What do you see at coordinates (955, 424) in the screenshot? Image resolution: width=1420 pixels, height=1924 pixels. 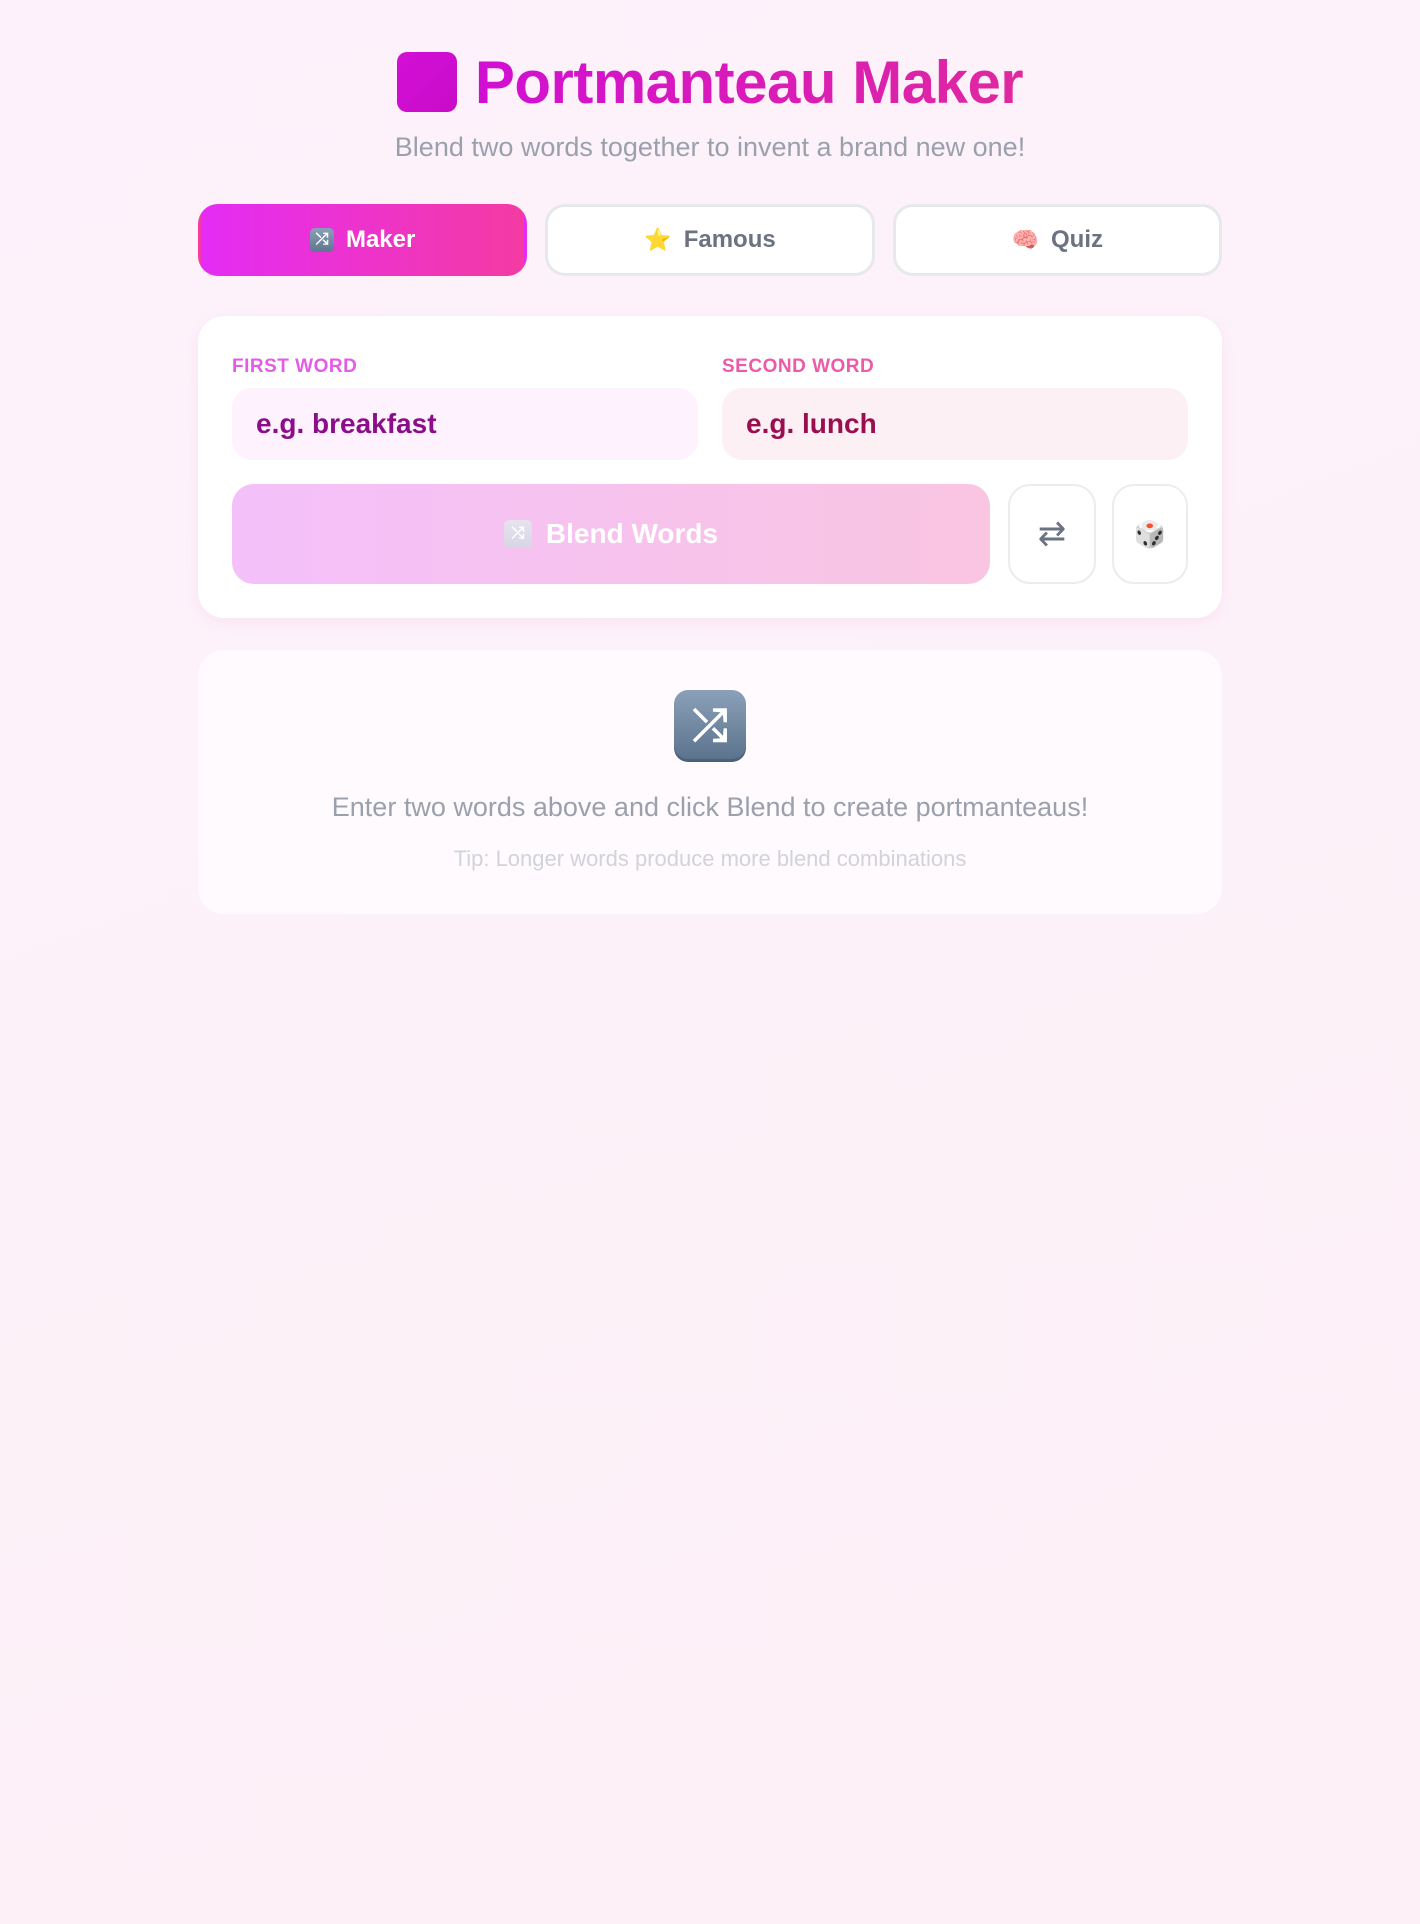 I see `second-word-input` at bounding box center [955, 424].